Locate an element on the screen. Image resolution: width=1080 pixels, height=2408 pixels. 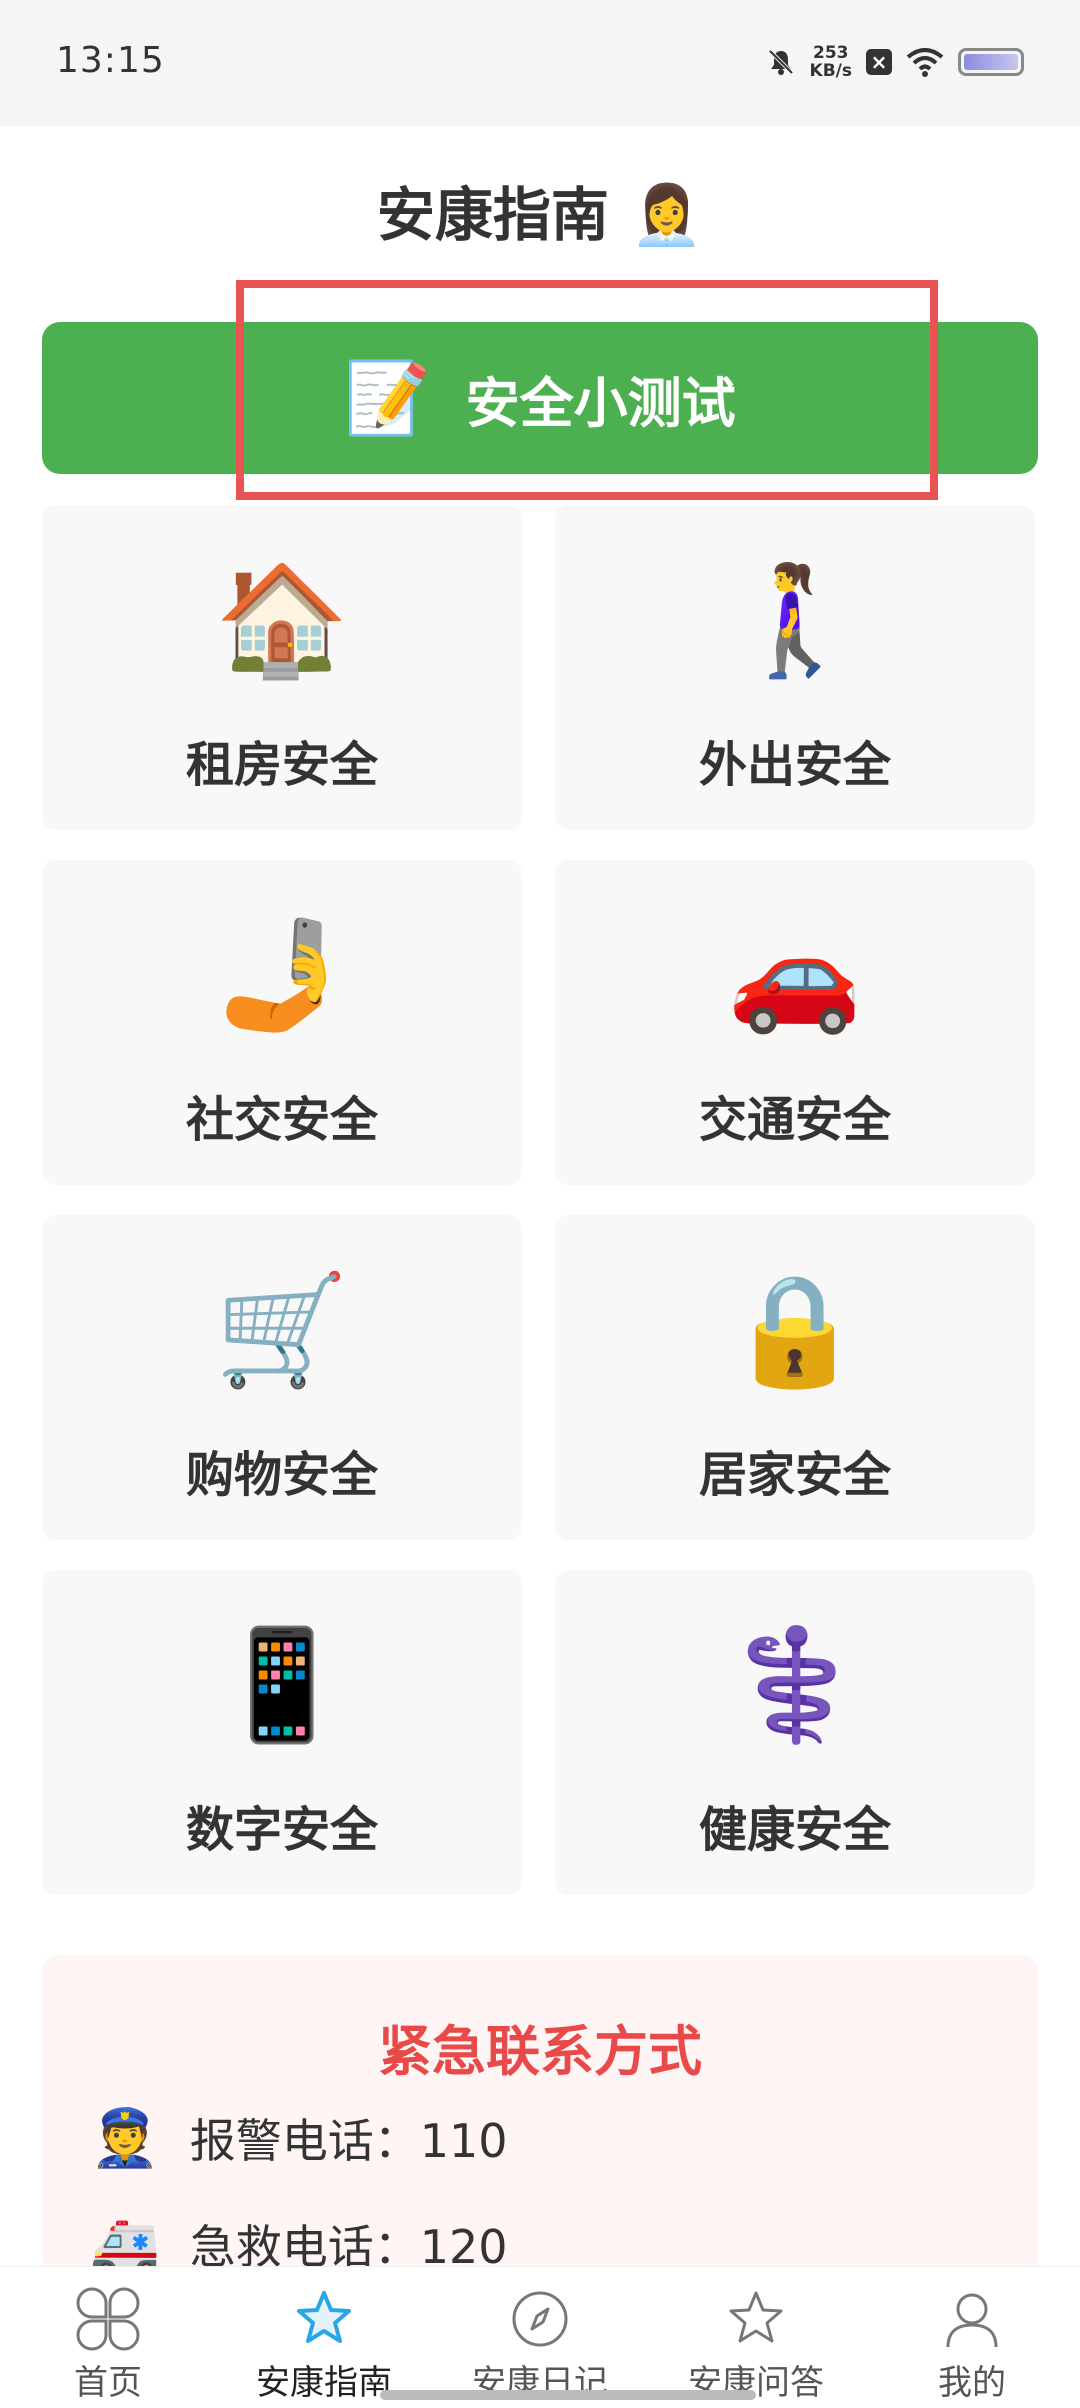
category-card-traffic-safety: 🚗 交通安全 is located at coordinates (795, 1022).